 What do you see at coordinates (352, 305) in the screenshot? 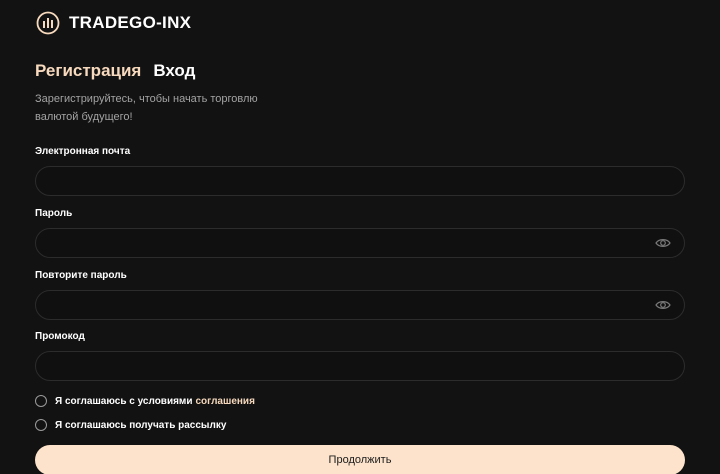
I see `password-repeat-field` at bounding box center [352, 305].